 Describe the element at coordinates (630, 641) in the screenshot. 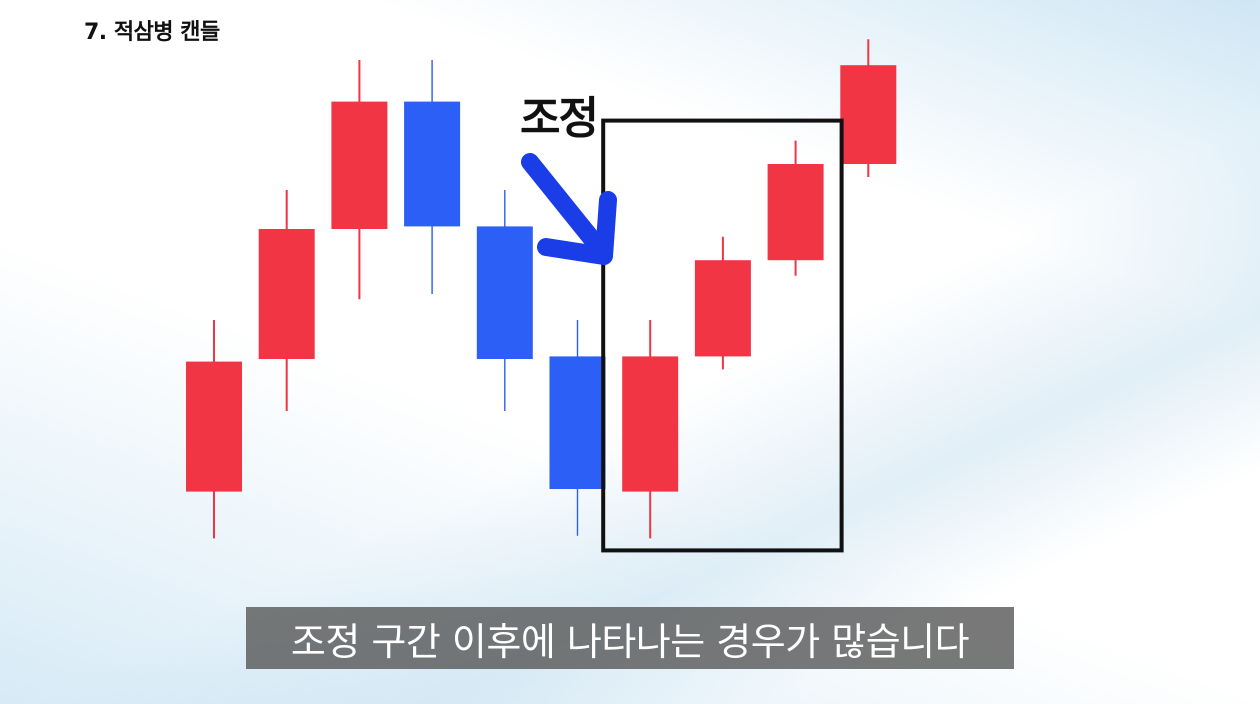

I see `subtitle-text: 조정 구간 이후에 나타나는 경우가 많습니다` at that location.